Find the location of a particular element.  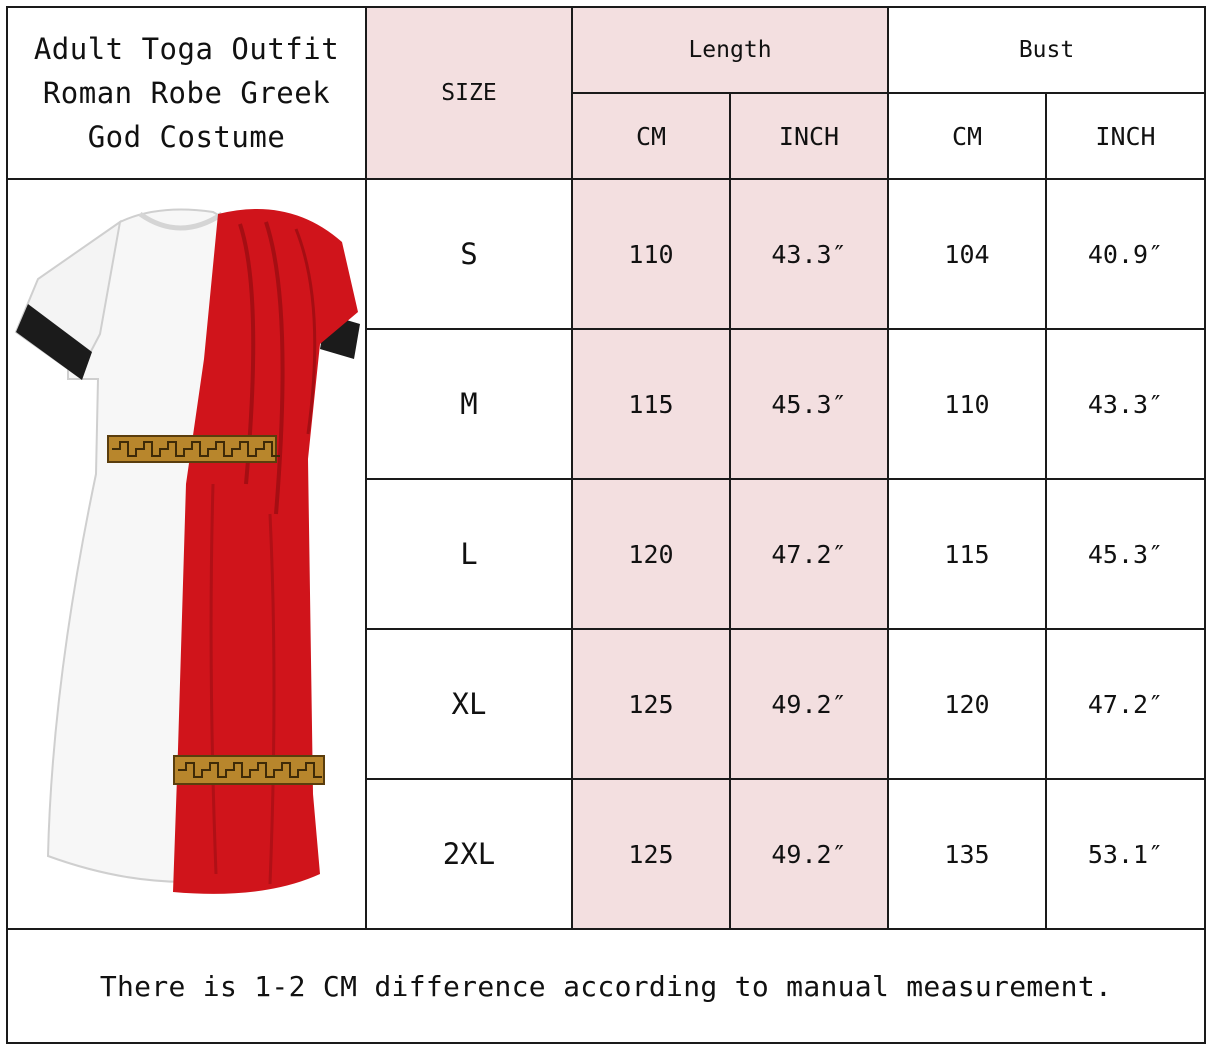

bust-inch-cell: 47.2″ is located at coordinates (1125, 704).